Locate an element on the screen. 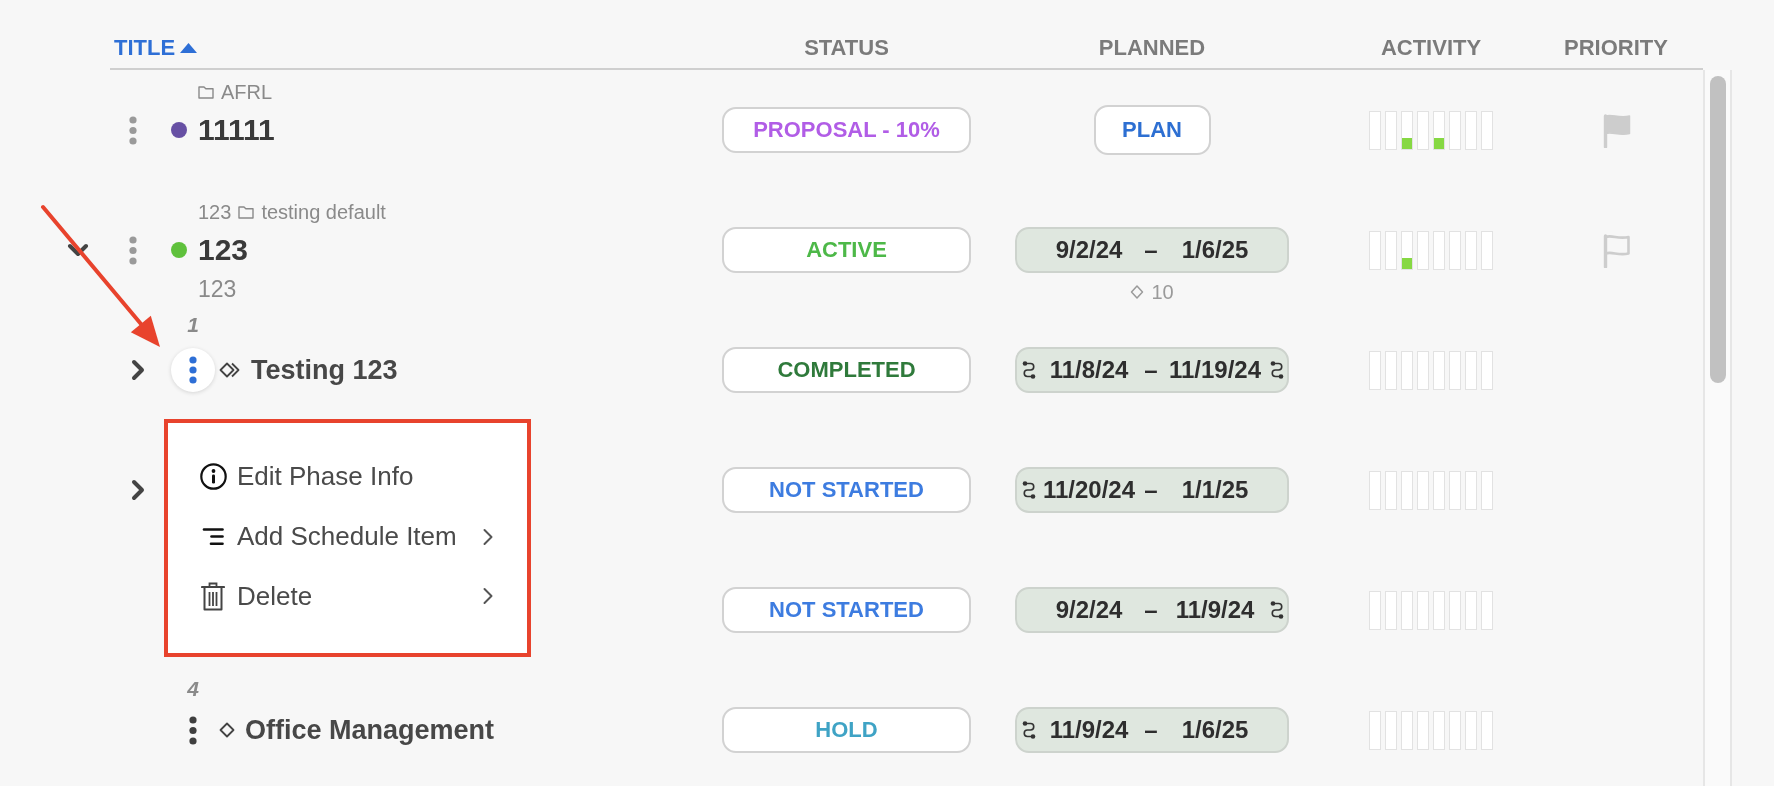 The image size is (1774, 786). menu-item: Delete is located at coordinates (347, 596).